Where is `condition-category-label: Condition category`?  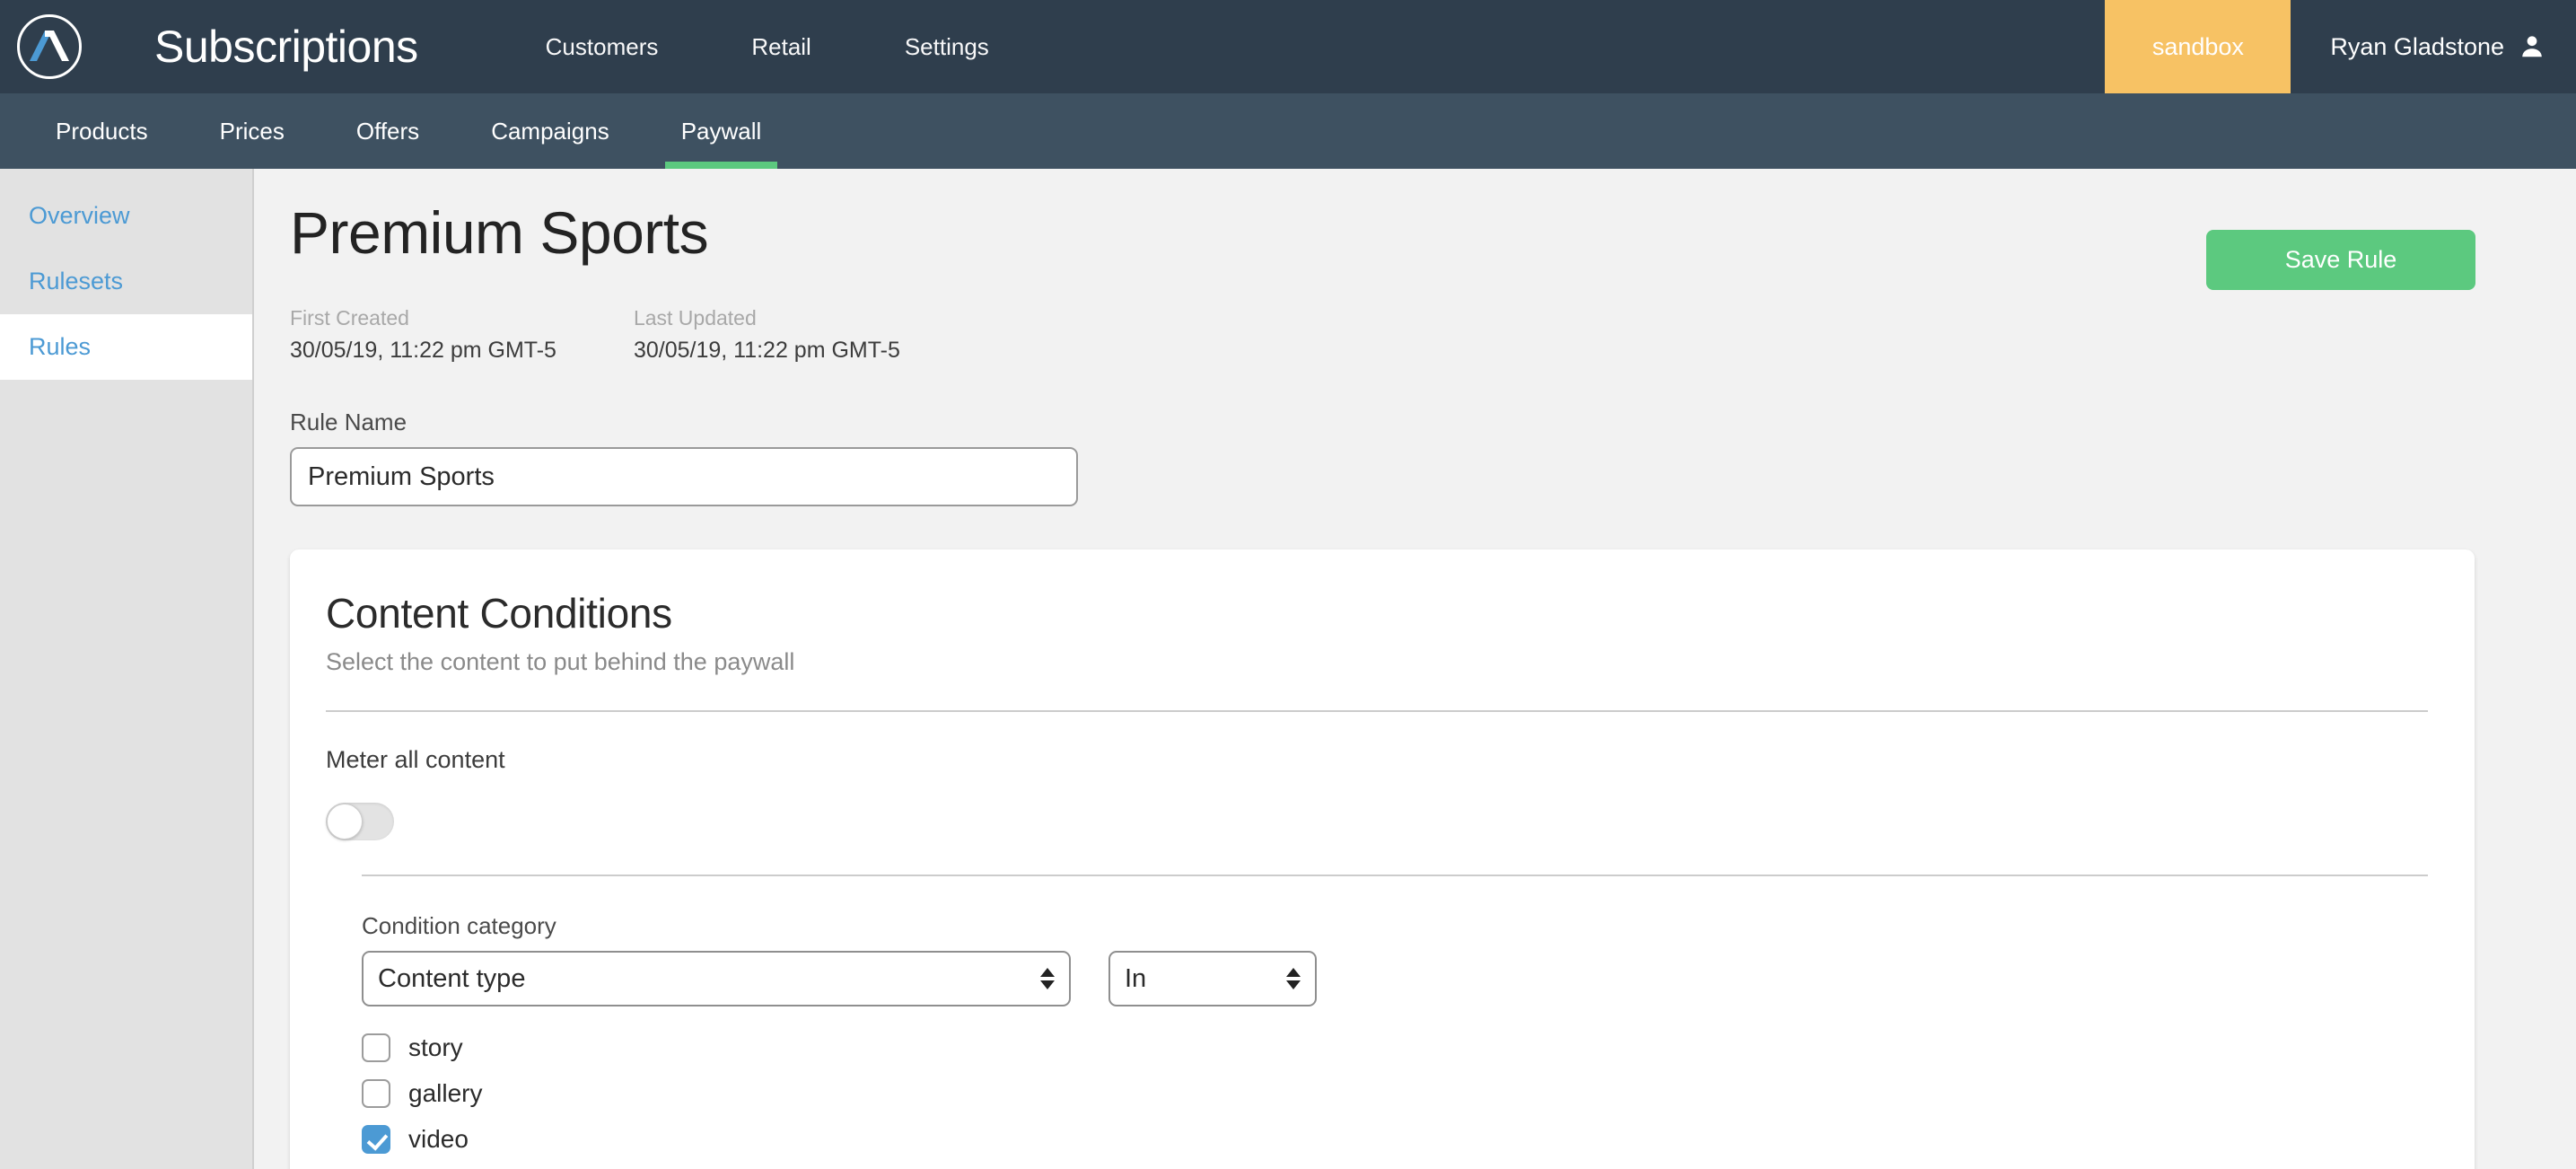 condition-category-label: Condition category is located at coordinates (459, 925).